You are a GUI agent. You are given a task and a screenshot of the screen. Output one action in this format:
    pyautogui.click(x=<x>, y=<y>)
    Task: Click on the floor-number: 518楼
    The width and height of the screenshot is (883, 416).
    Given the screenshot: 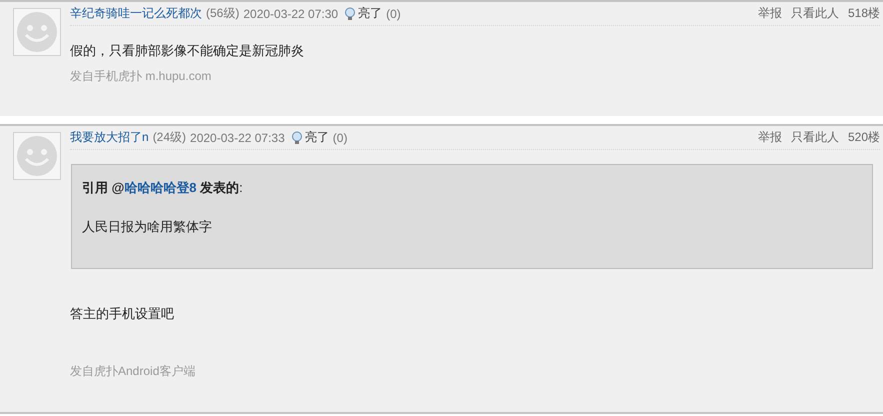 What is the action you would take?
    pyautogui.click(x=864, y=13)
    